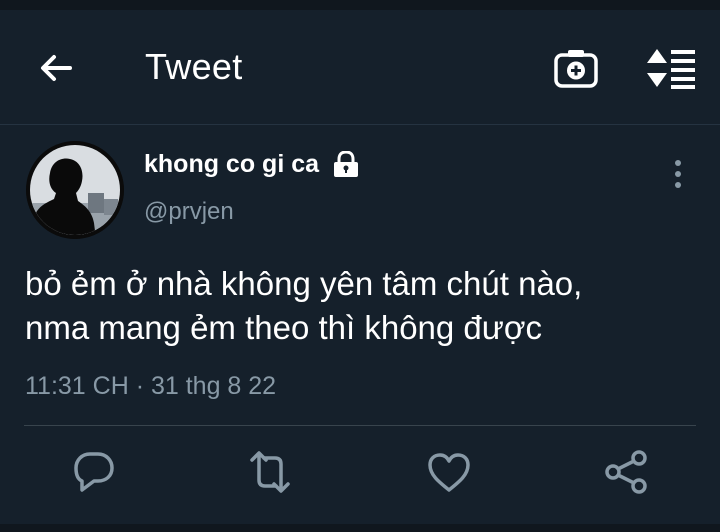  I want to click on sort-icon, so click(671, 69).